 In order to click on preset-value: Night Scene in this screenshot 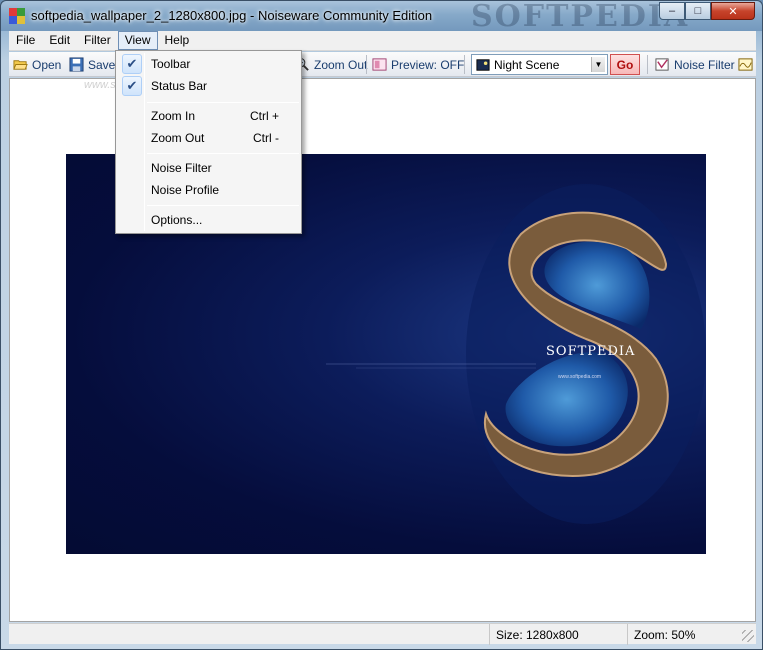, I will do `click(527, 64)`.